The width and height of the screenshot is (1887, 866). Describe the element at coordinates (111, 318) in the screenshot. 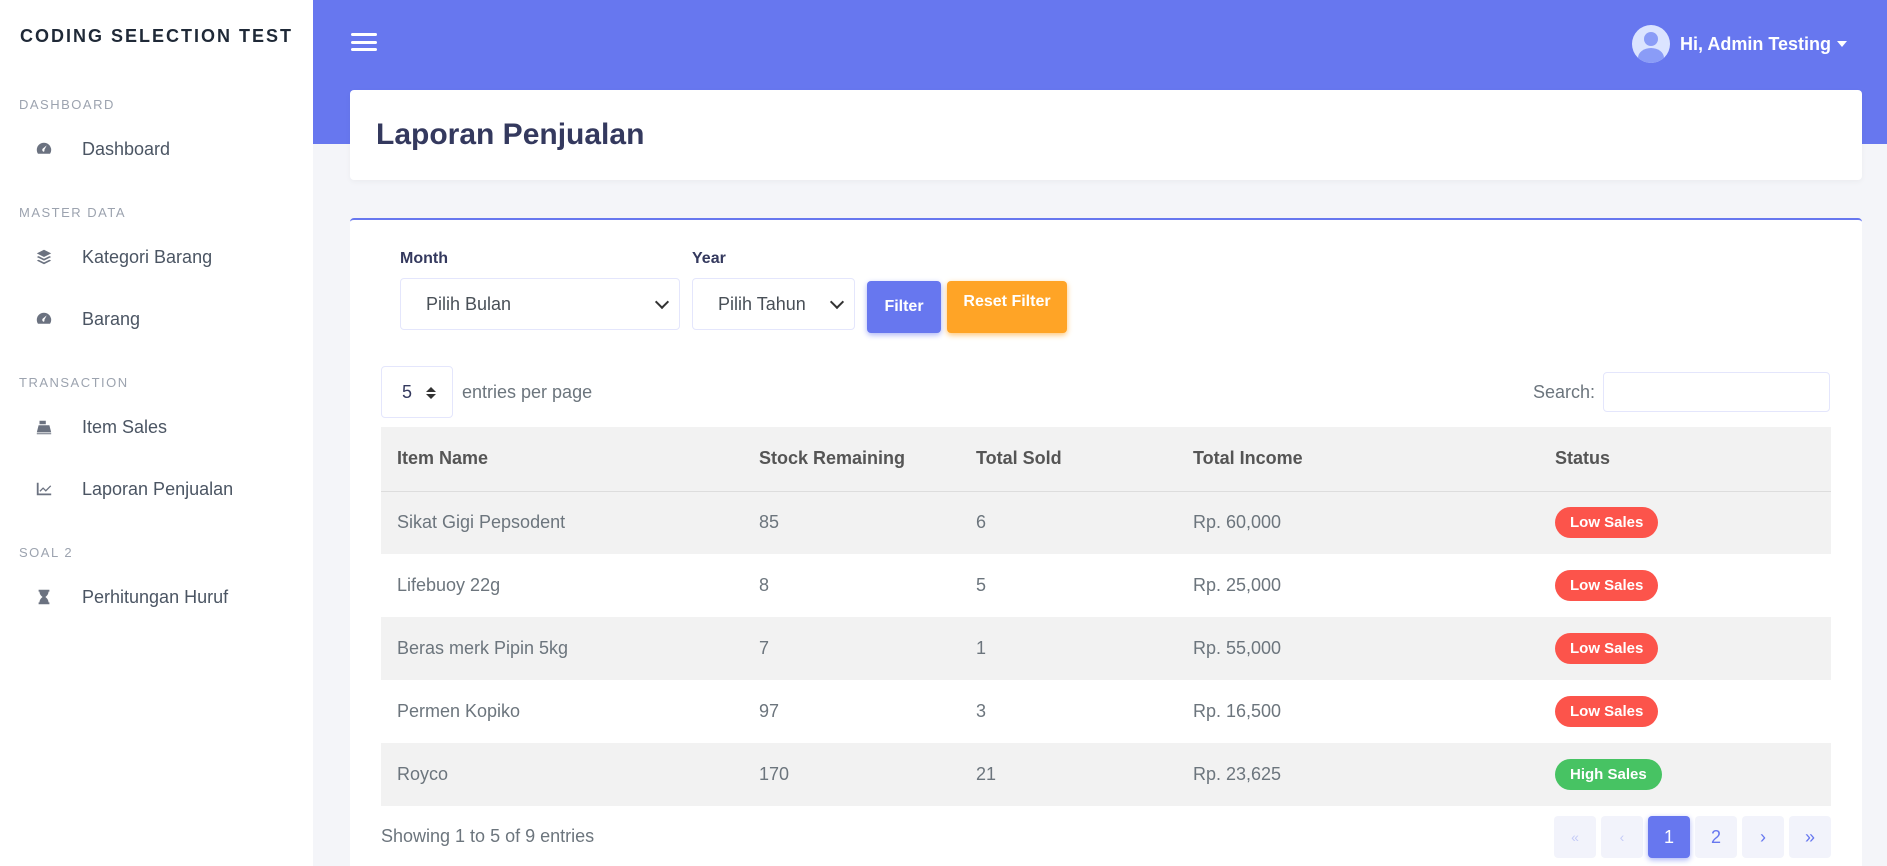

I see `sidebar-item-label: Barang` at that location.